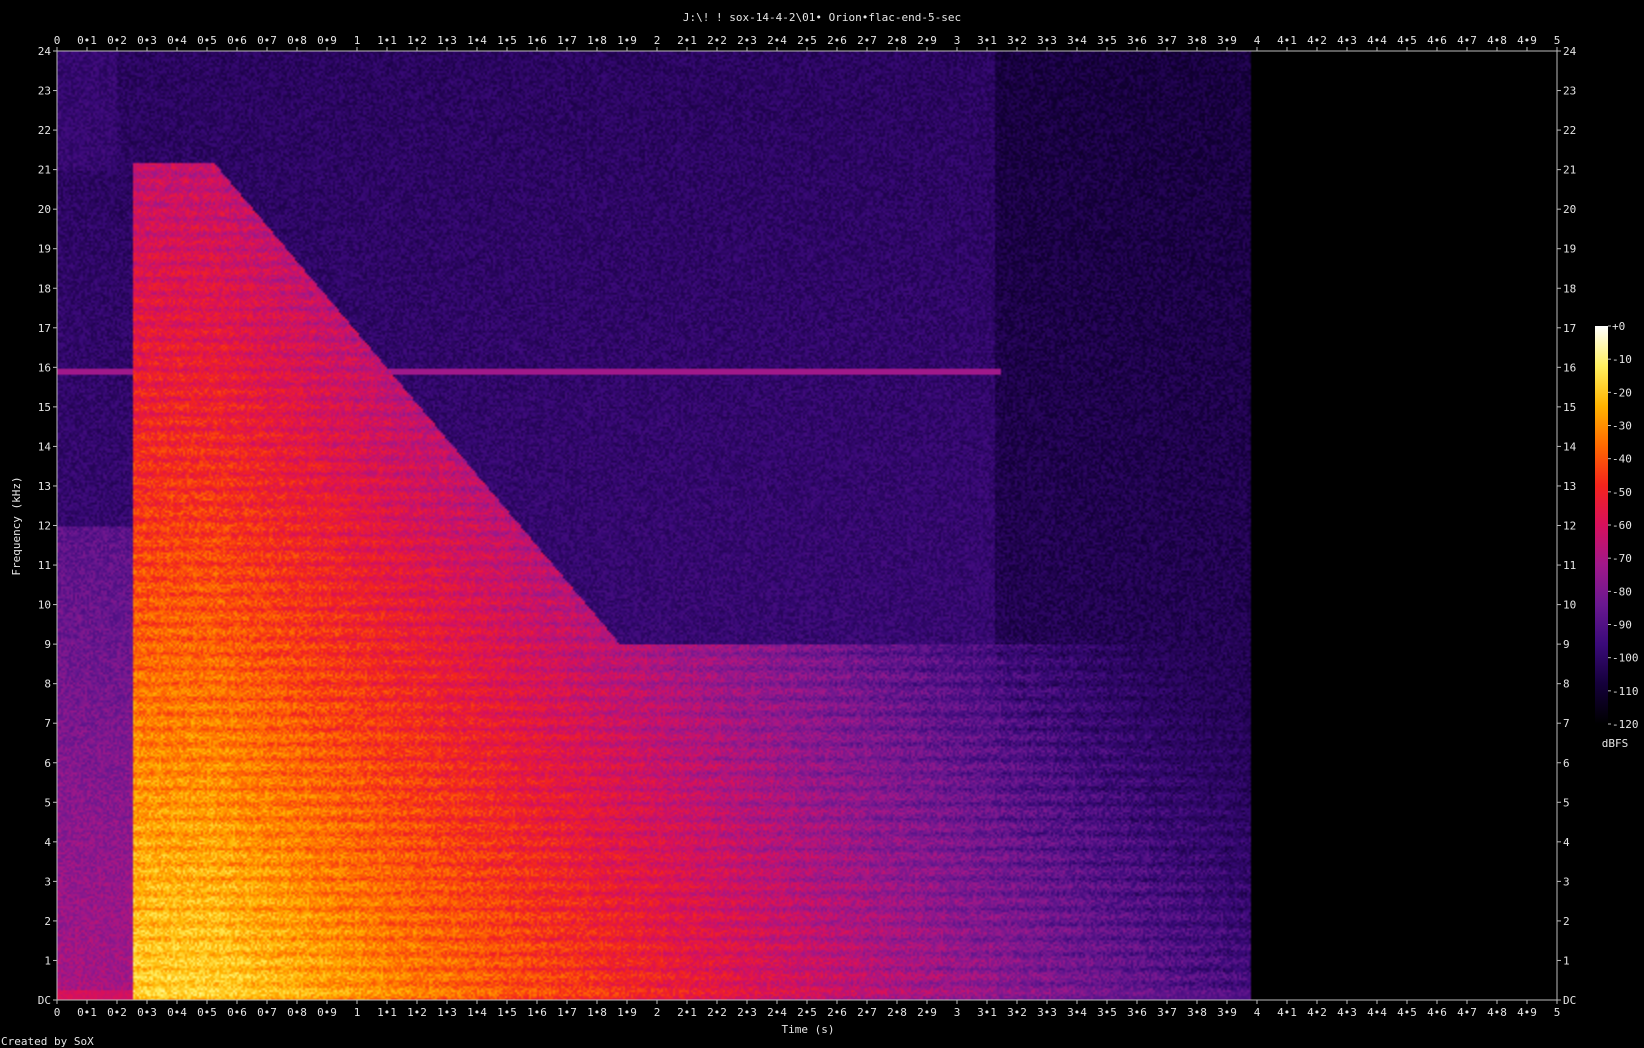  Describe the element at coordinates (627, 40) in the screenshot. I see `x-tick-label-top: 1•9` at that location.